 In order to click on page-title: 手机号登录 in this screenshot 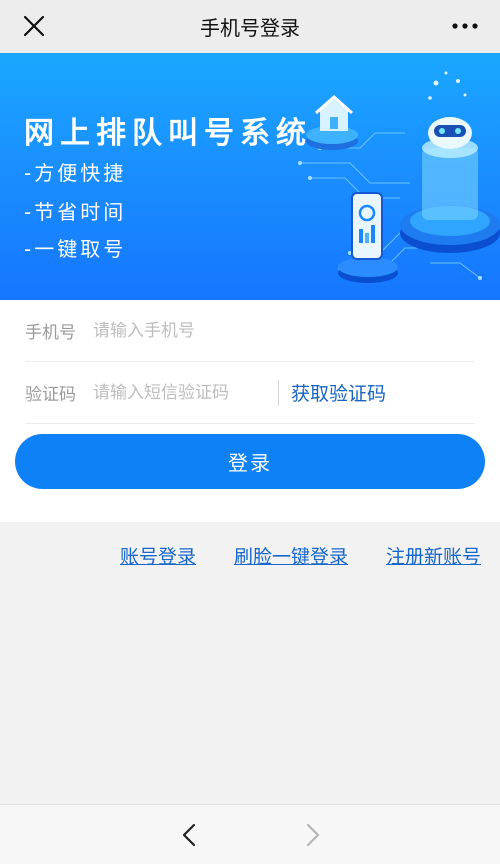, I will do `click(250, 28)`.